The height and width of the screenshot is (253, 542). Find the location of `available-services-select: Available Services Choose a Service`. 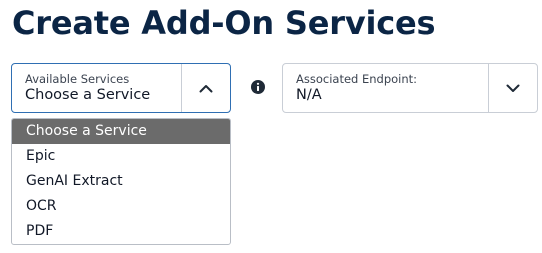

available-services-select: Available Services Choose a Service is located at coordinates (121, 88).